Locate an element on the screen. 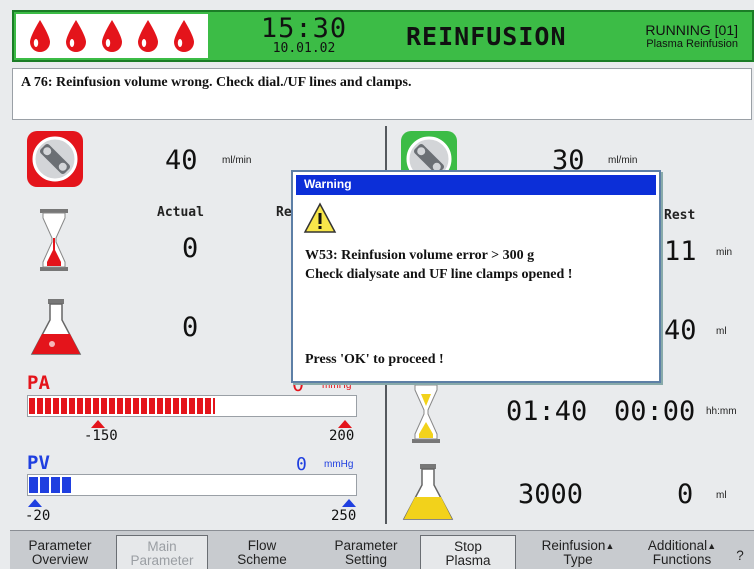  pa-label: PA is located at coordinates (38, 383).